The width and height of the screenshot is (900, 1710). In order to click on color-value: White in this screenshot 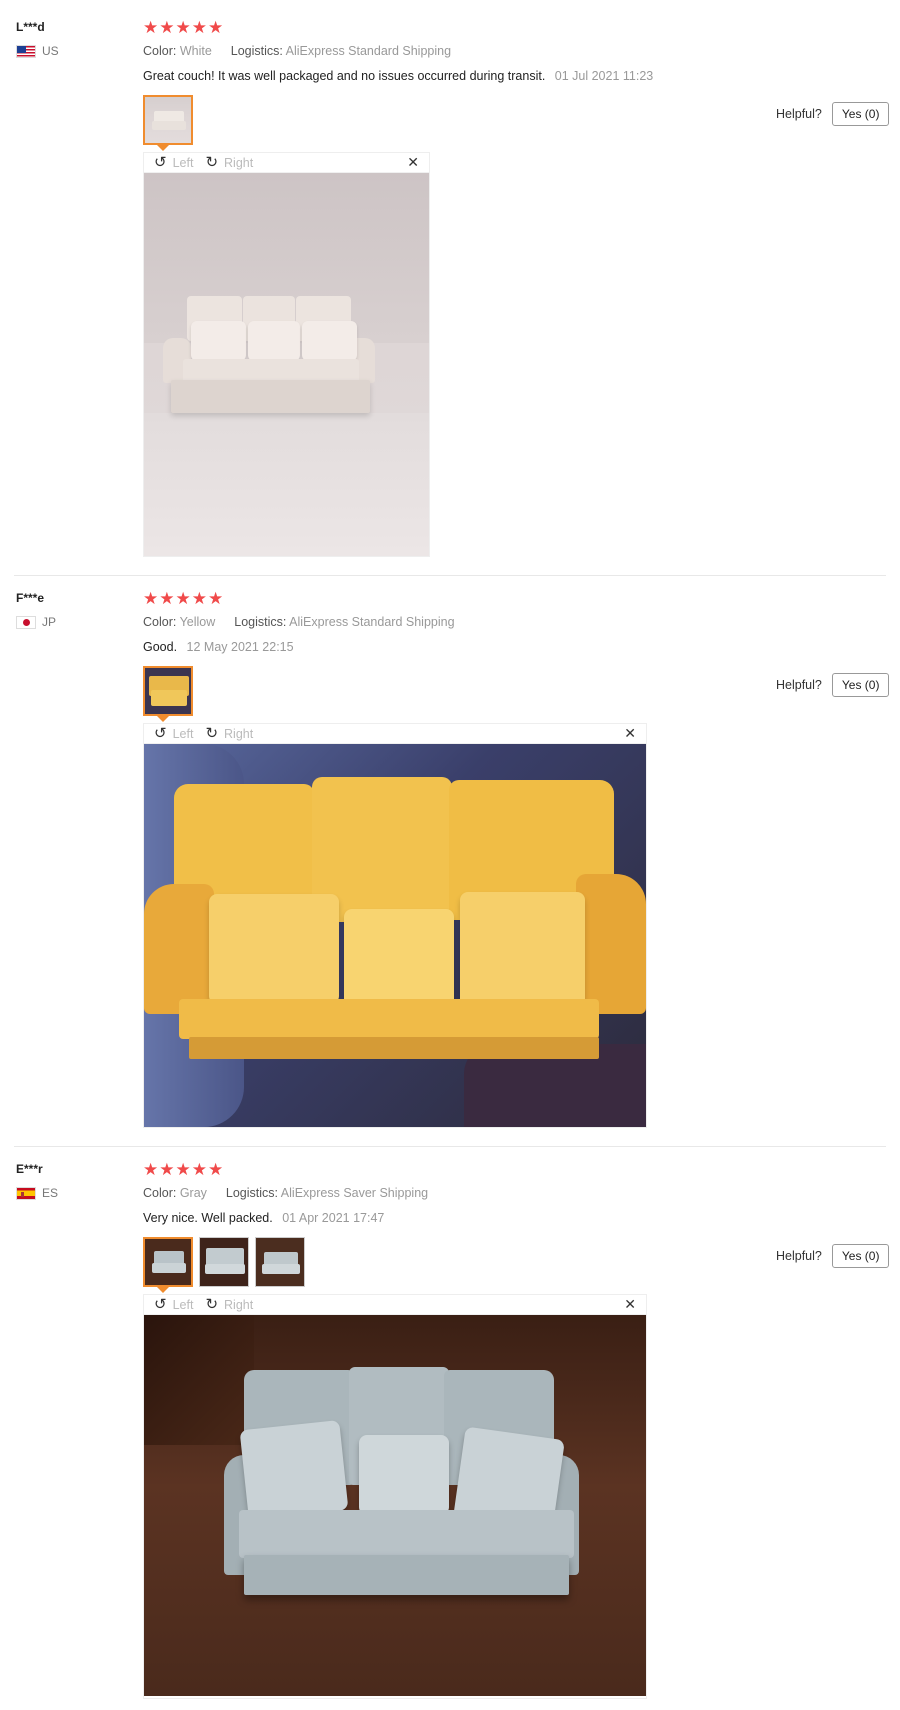, I will do `click(195, 51)`.